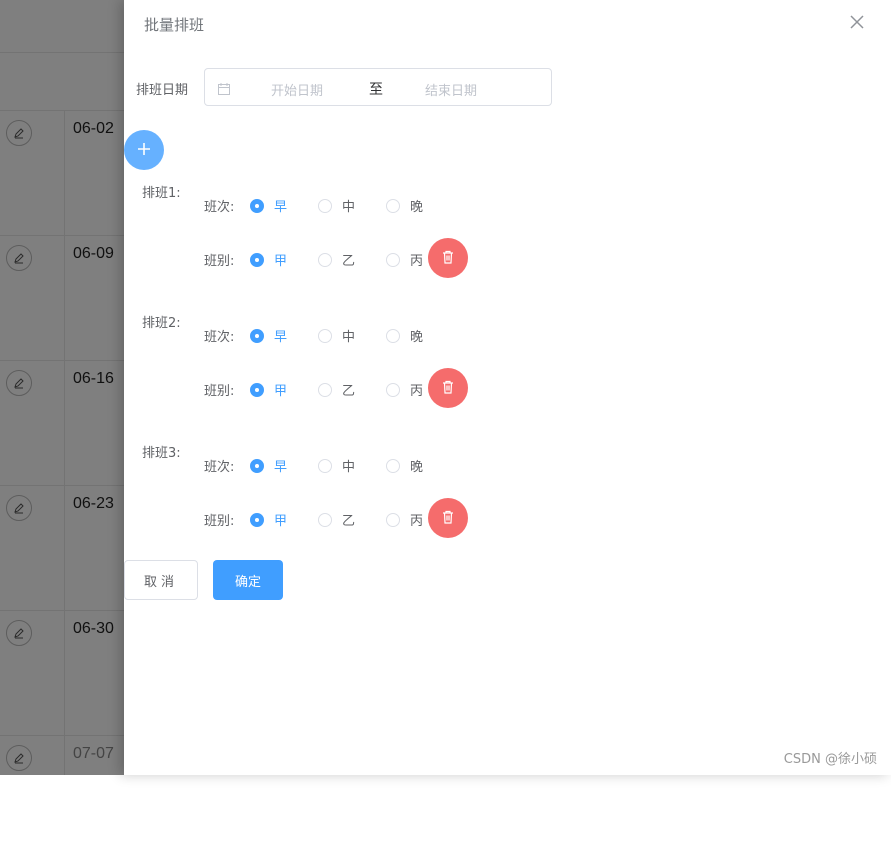 This screenshot has width=891, height=860. I want to click on cancel-button: 取消, so click(161, 580).